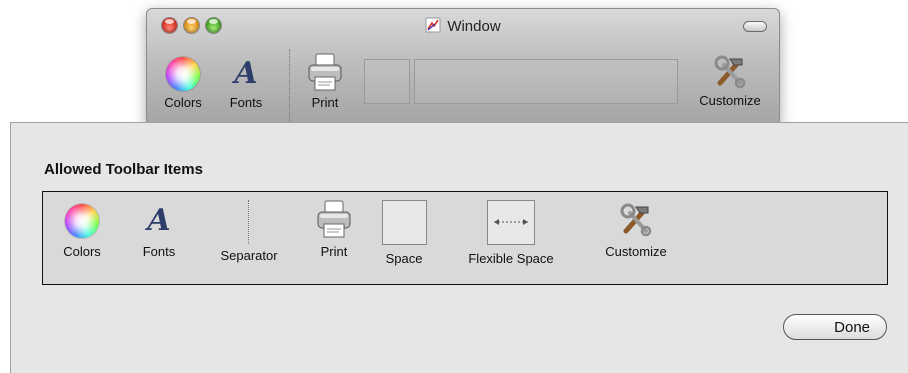 Image resolution: width=908 pixels, height=373 pixels. Describe the element at coordinates (159, 251) in the screenshot. I see `palette-item-fonts-label: Fonts` at that location.